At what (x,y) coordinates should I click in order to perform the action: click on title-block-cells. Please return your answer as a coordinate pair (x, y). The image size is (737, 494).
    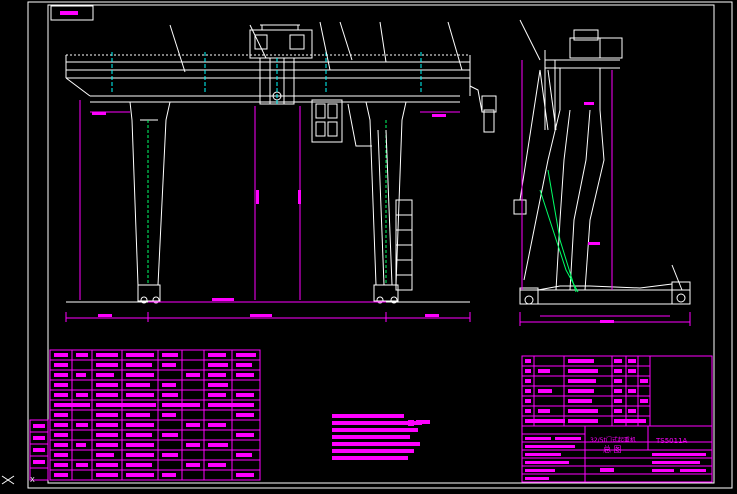
    Looking at the image, I should click on (615, 419).